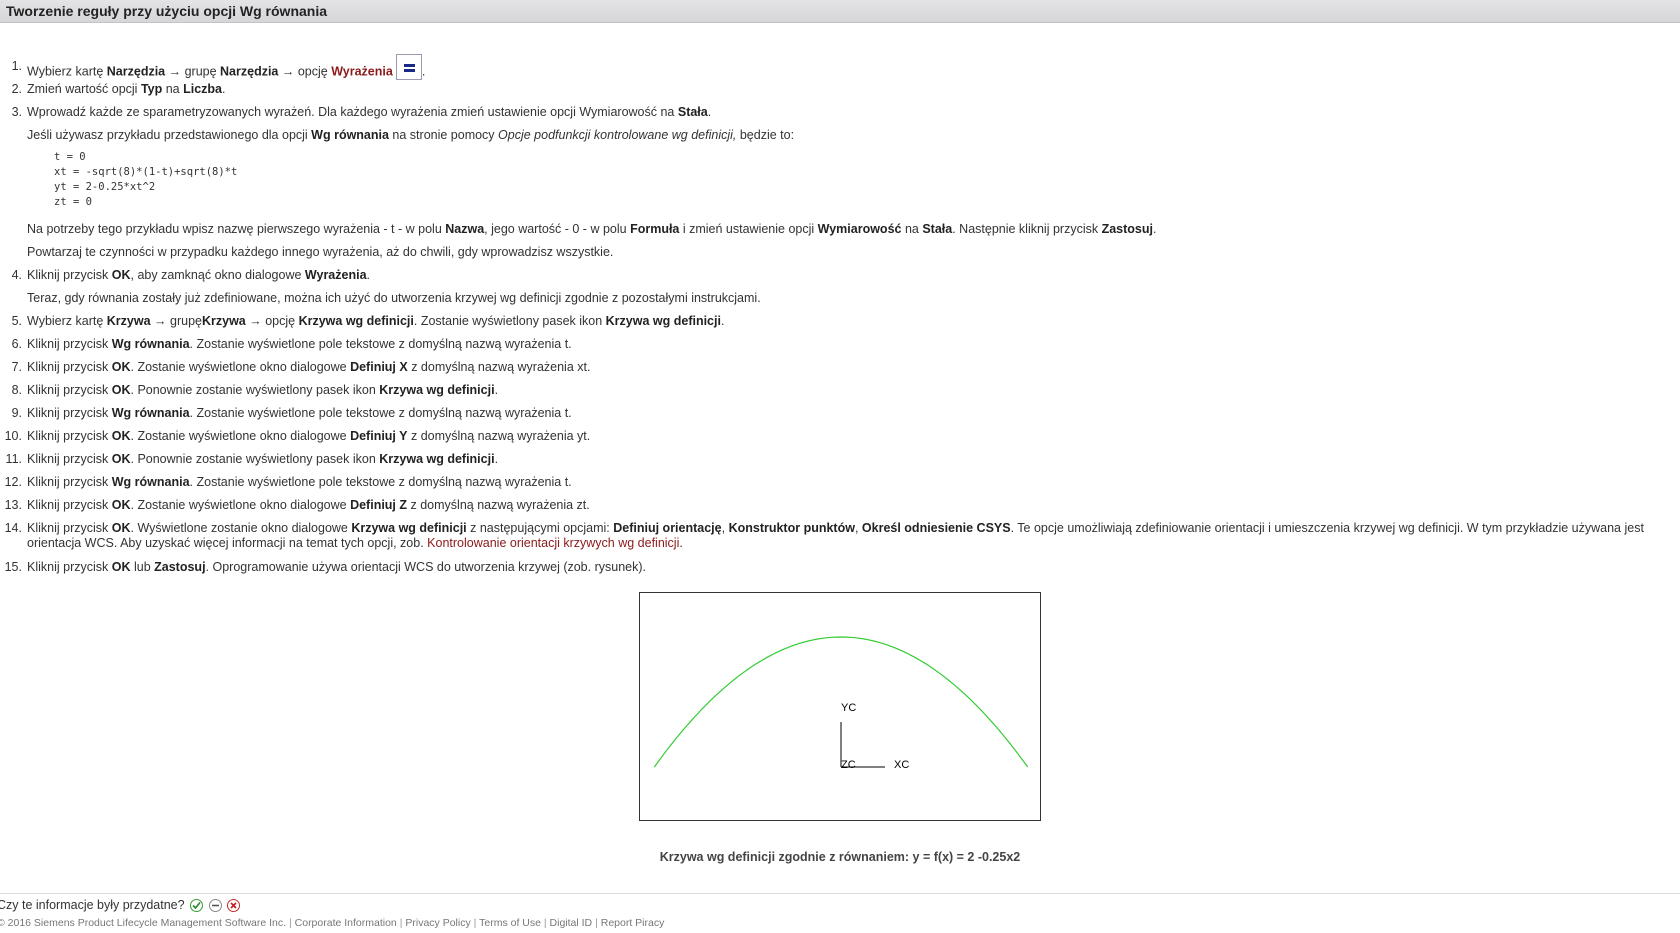  Describe the element at coordinates (437, 923) in the screenshot. I see `footer-link: Privacy Policy` at that location.